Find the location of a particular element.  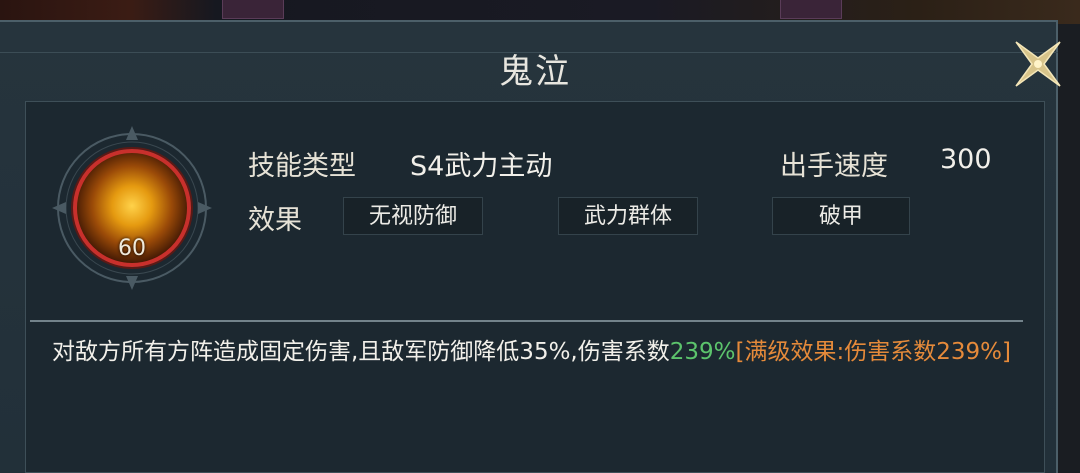

skill-type-label: 技能类型 is located at coordinates (302, 166).